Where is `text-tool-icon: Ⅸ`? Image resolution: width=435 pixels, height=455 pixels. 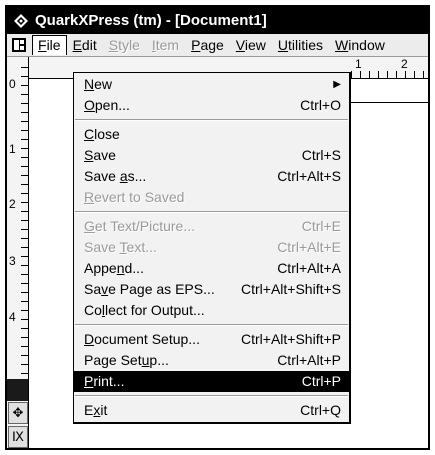
text-tool-icon: Ⅸ is located at coordinates (18, 437).